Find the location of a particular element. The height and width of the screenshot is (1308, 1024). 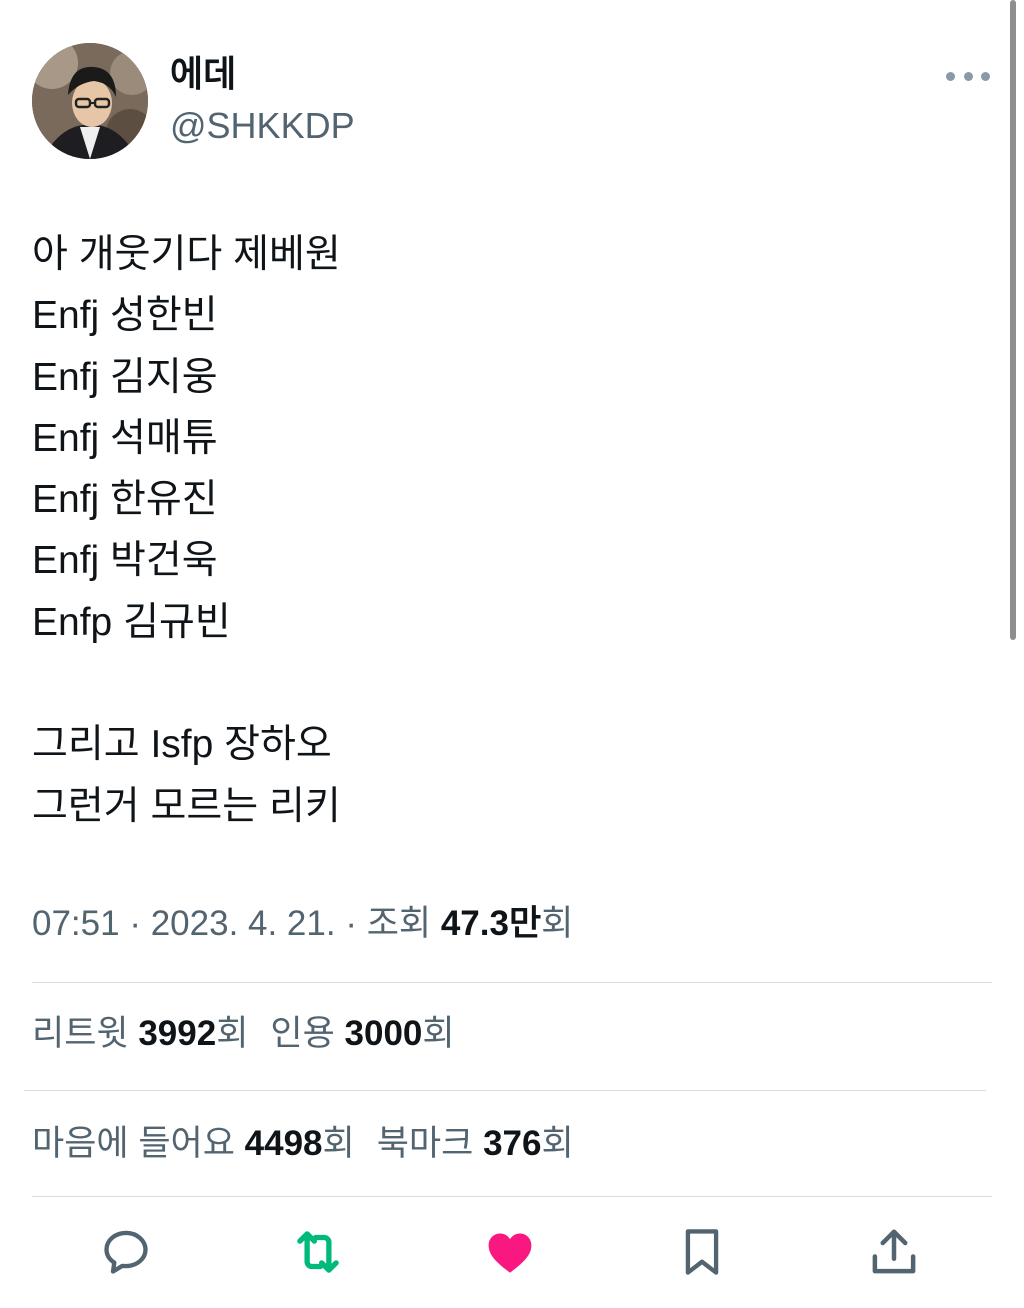

stats-row-reposts: 리트윗 3992회 인용 3000회 is located at coordinates (243, 1034).